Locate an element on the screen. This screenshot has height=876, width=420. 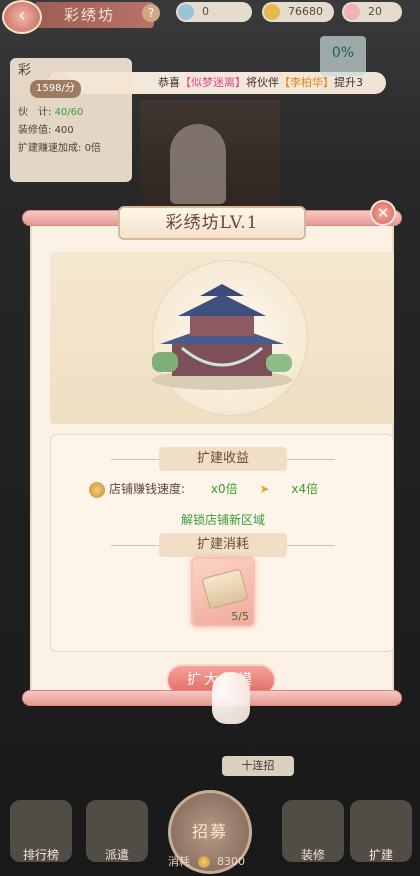
close-icon: ✕ is located at coordinates (383, 213).